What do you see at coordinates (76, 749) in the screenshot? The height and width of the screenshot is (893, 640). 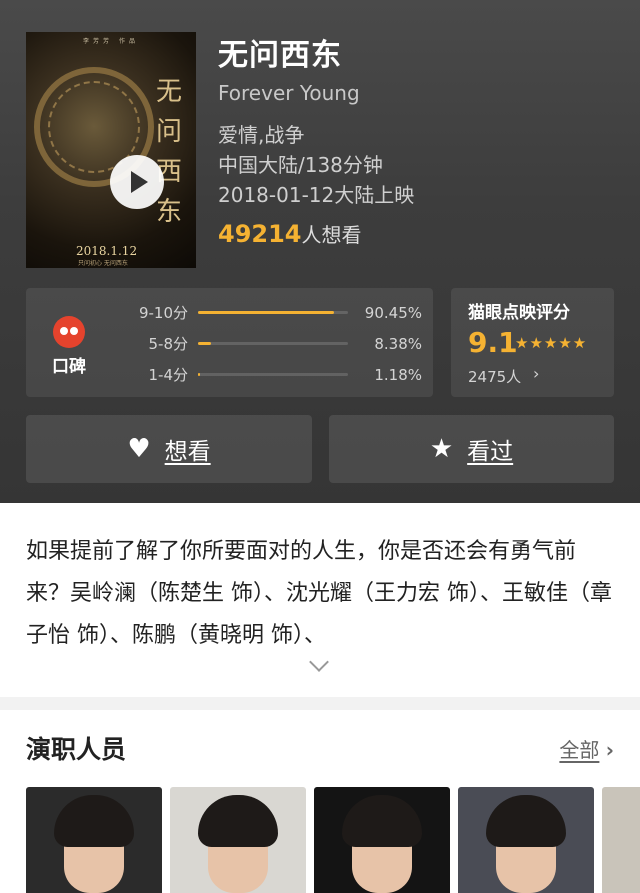 I see `cast-title: 演职人员` at bounding box center [76, 749].